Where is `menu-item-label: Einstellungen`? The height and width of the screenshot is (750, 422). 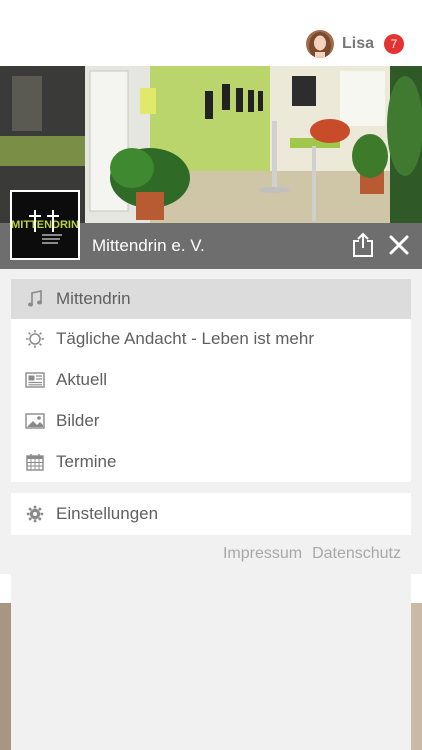
menu-item-label: Einstellungen is located at coordinates (107, 513).